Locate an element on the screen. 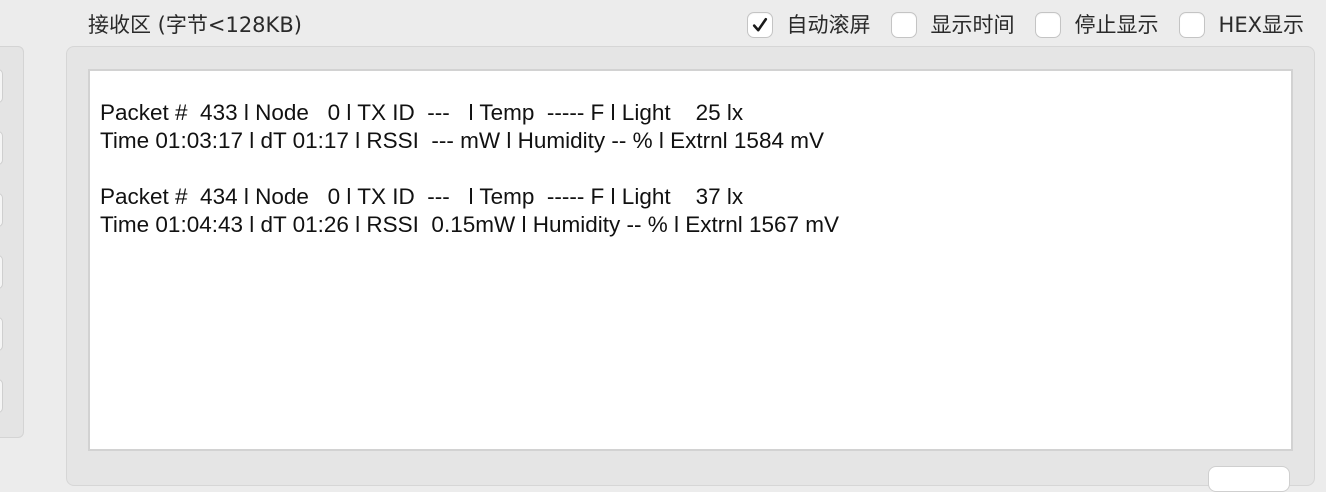  auto-scroll-label: 自动滚屏 is located at coordinates (828, 25).